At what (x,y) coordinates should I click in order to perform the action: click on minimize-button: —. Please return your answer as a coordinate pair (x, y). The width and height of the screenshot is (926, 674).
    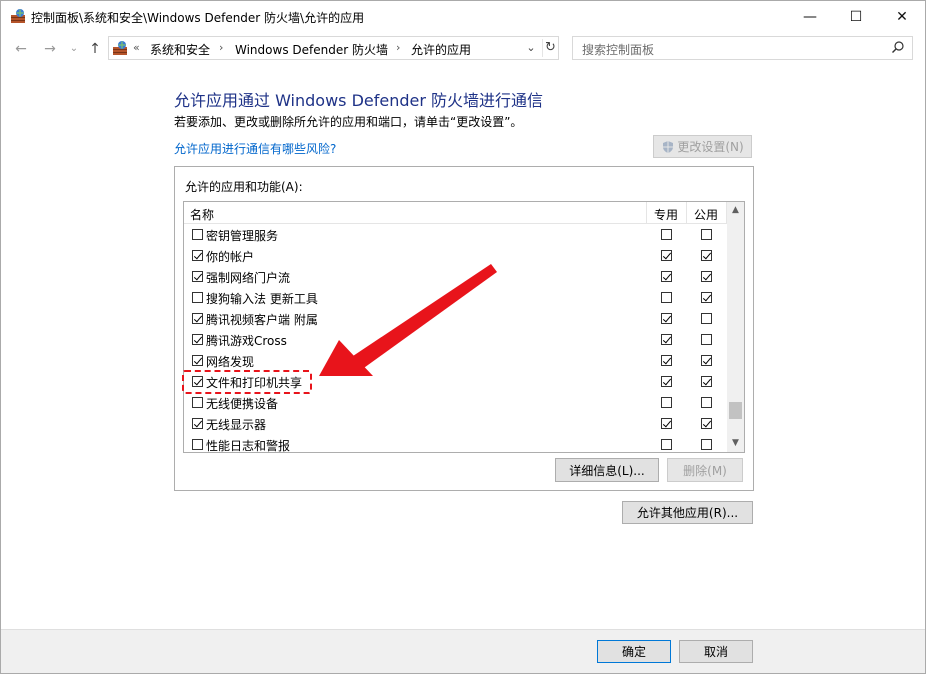
    Looking at the image, I should click on (810, 16).